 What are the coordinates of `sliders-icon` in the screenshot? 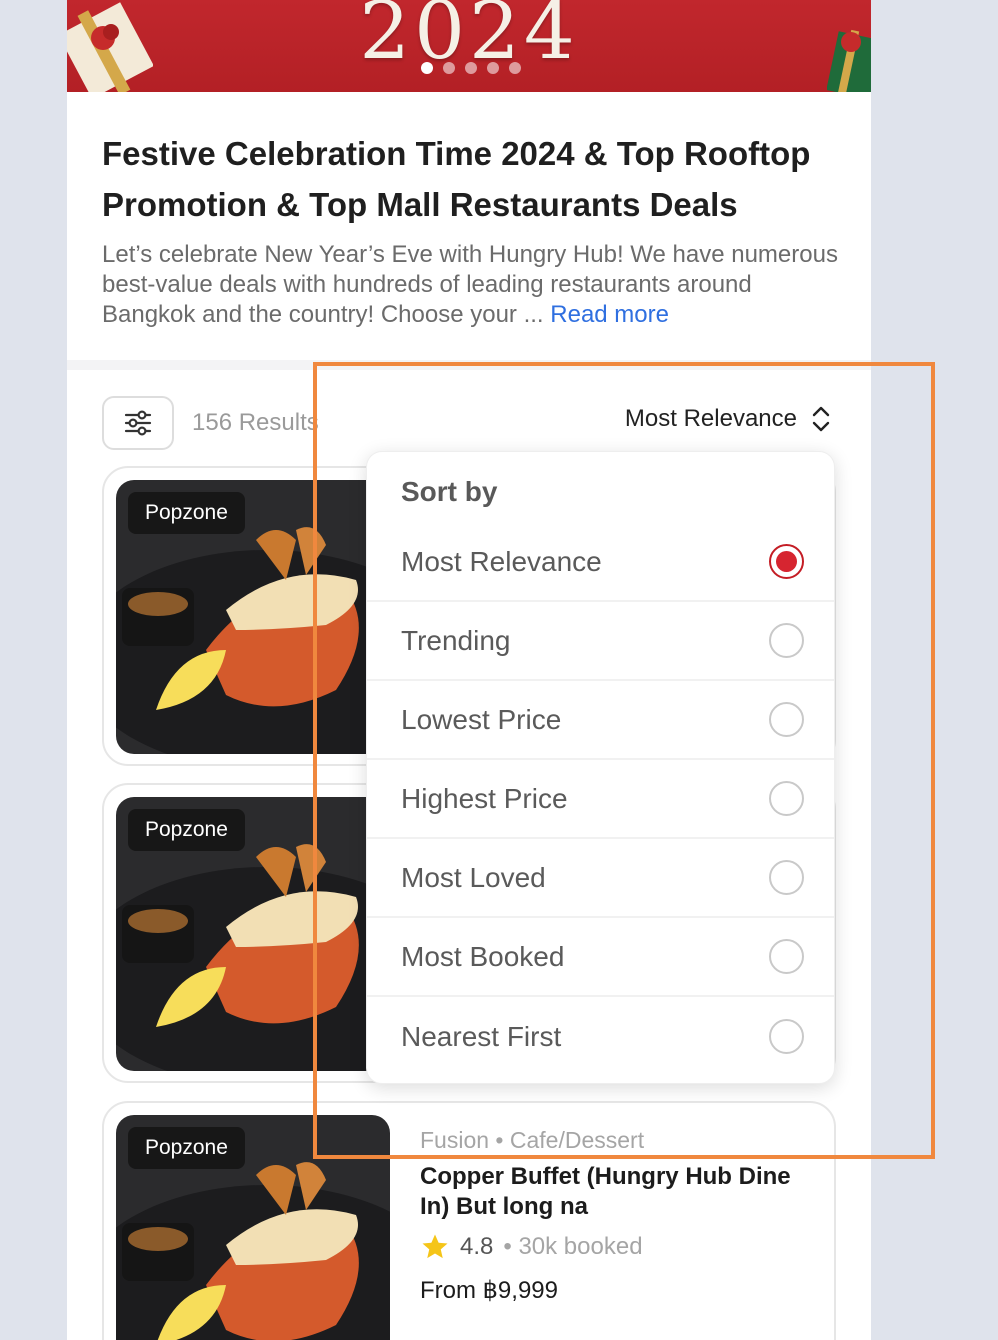 It's located at (138, 423).